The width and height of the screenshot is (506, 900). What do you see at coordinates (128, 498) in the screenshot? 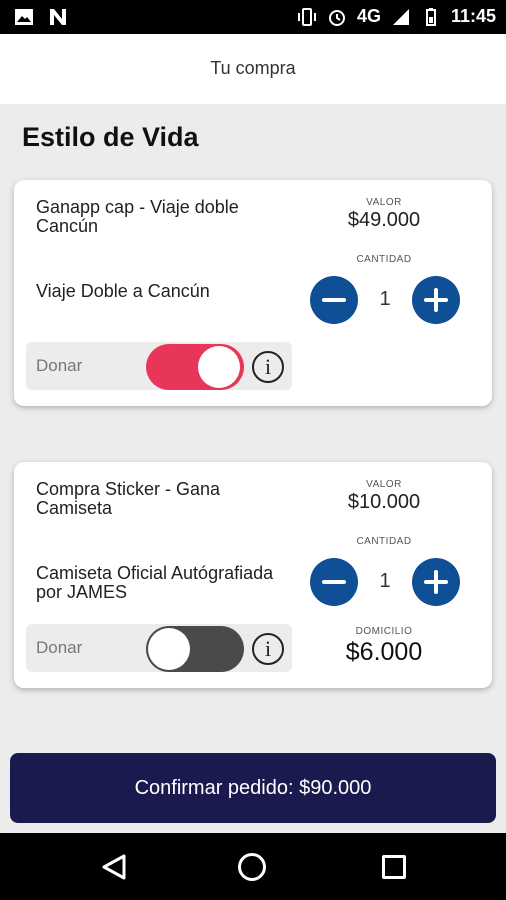
I see `product-name: Compra Sticker - Gana Camiseta` at bounding box center [128, 498].